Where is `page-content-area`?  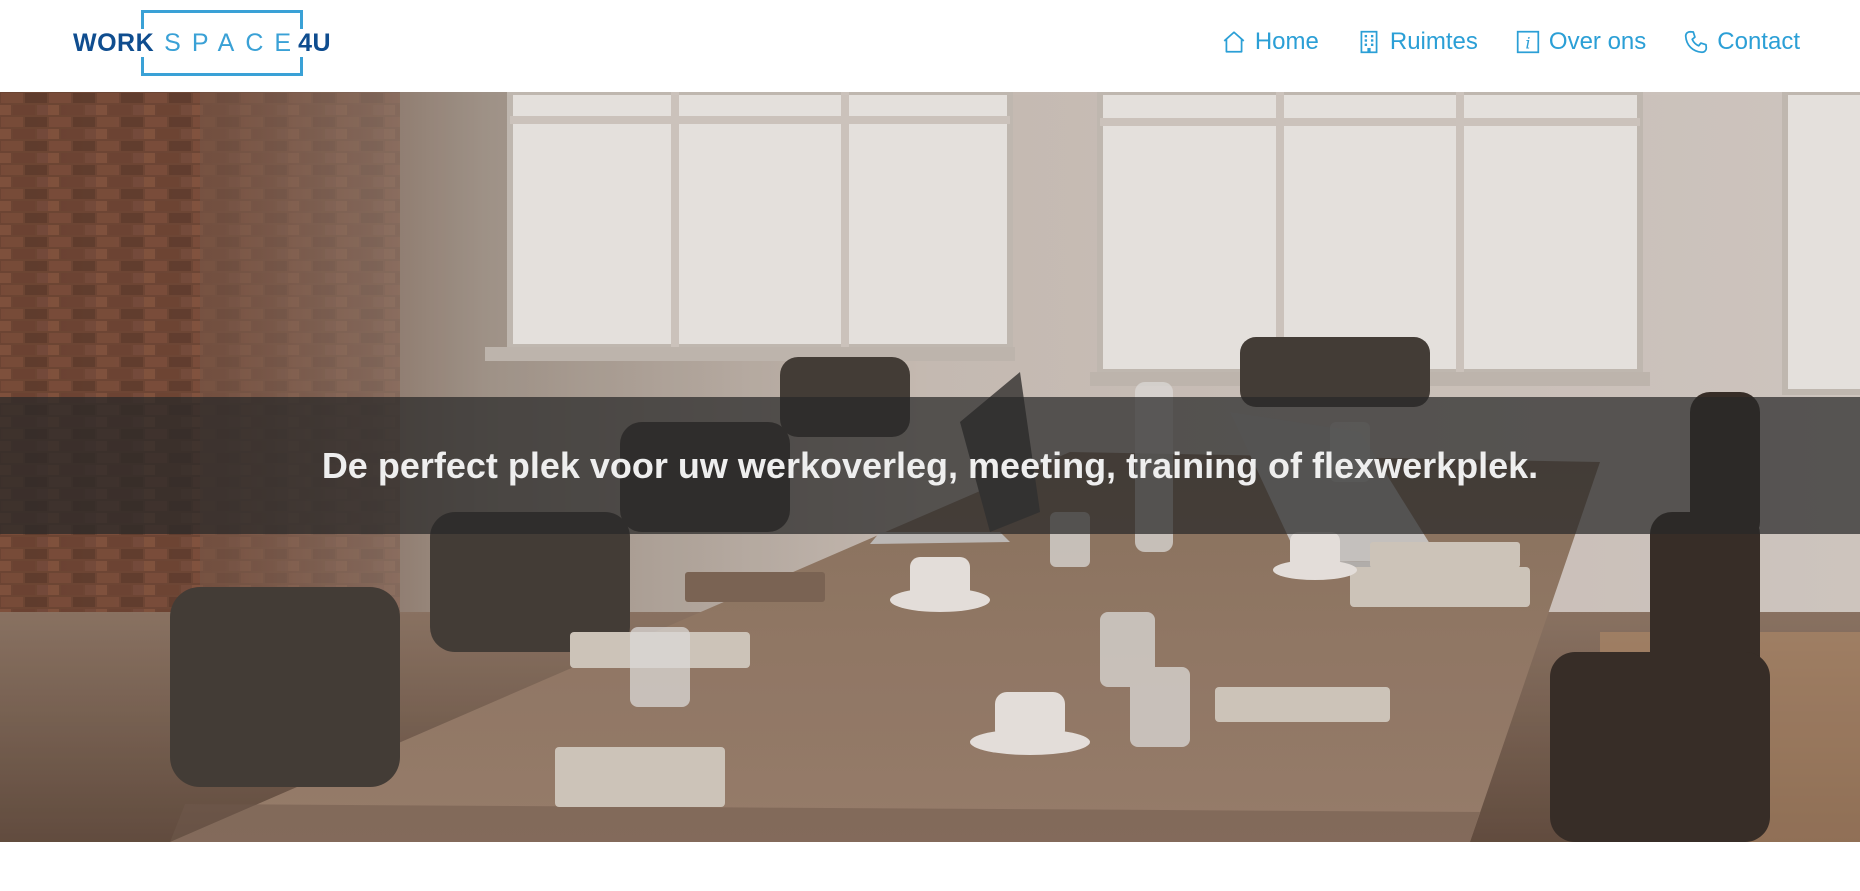 page-content-area is located at coordinates (930, 866).